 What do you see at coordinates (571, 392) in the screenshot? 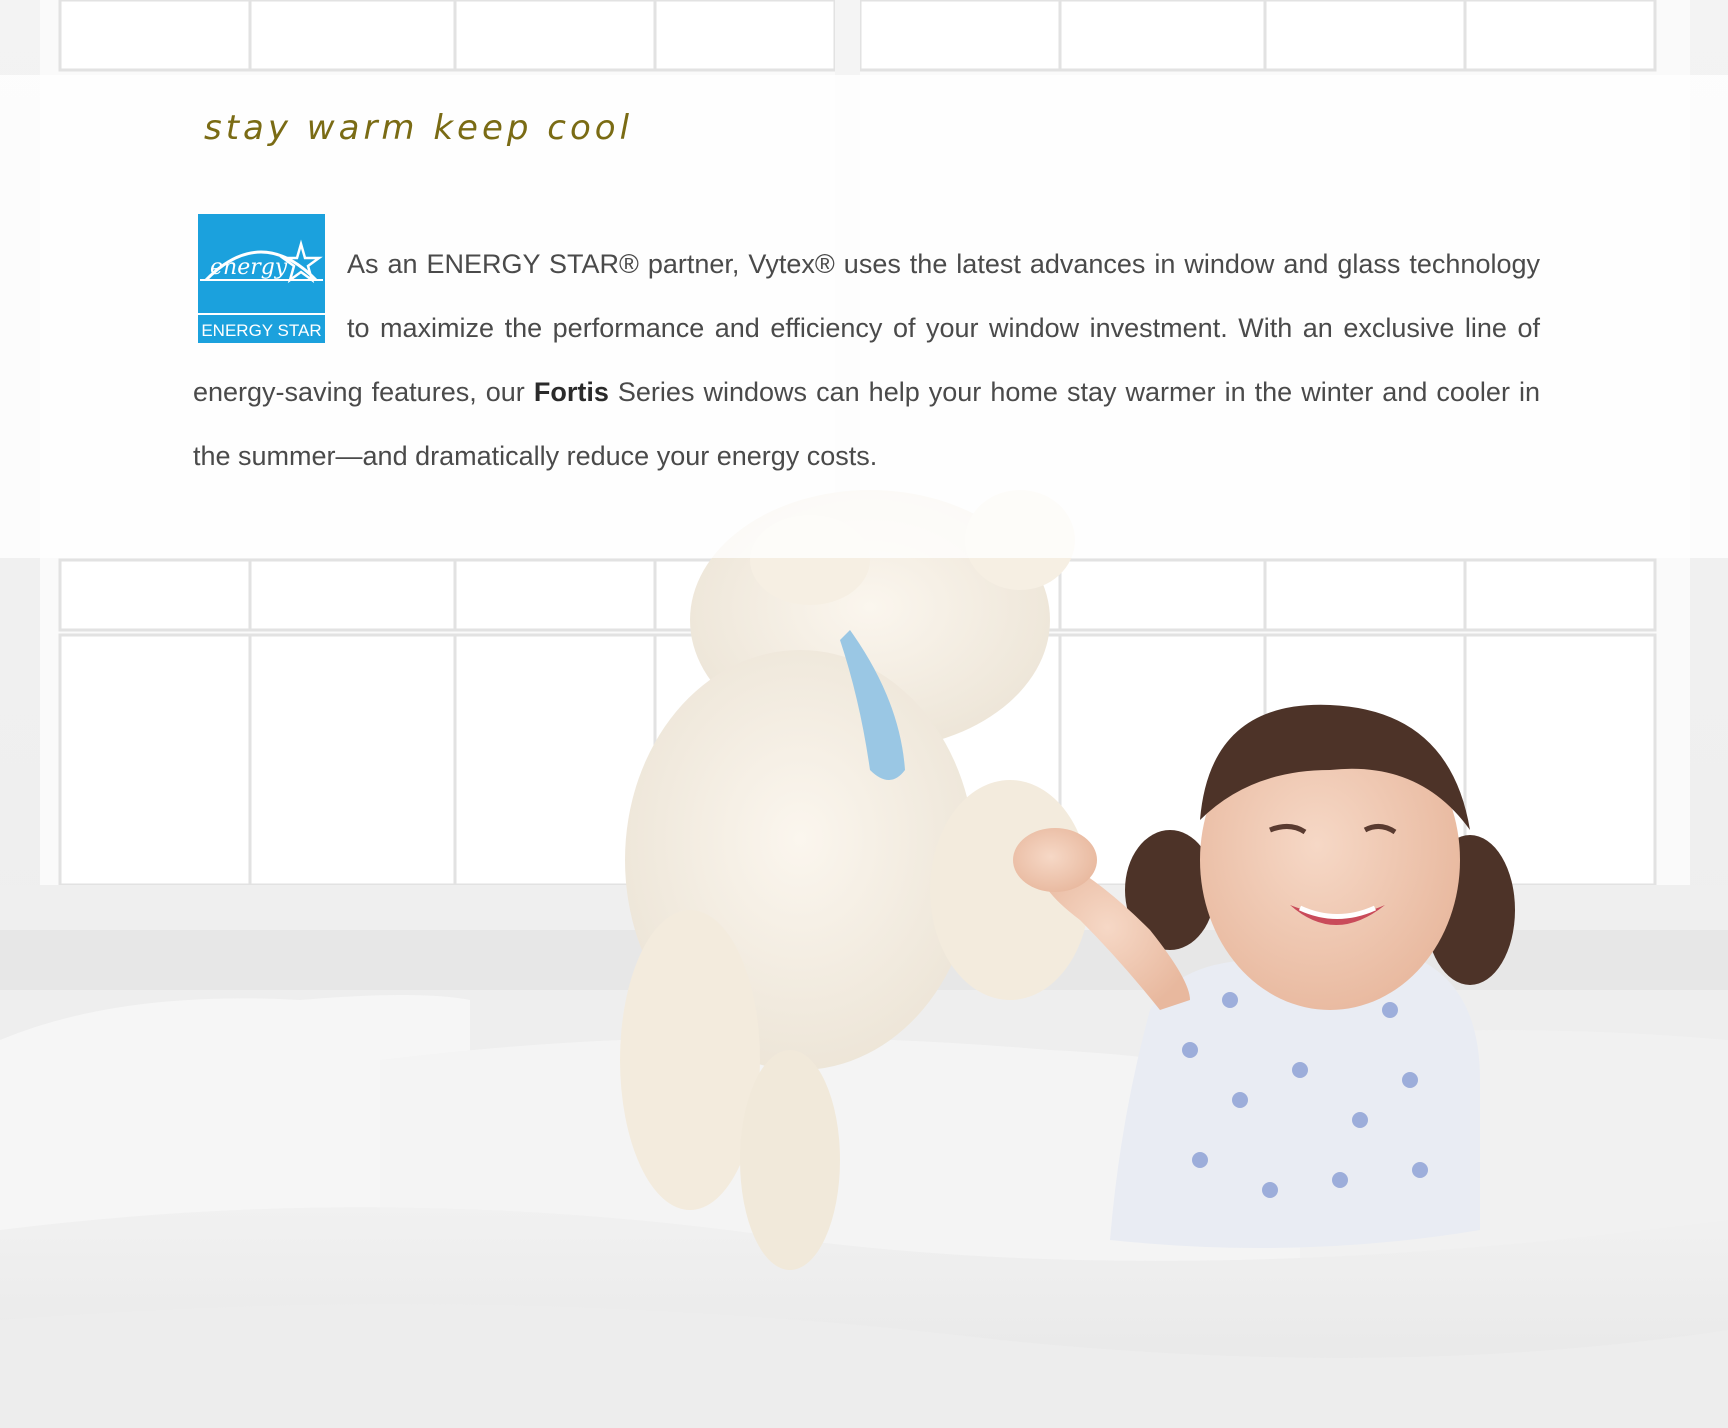
I see `brand-name: Fortis` at bounding box center [571, 392].